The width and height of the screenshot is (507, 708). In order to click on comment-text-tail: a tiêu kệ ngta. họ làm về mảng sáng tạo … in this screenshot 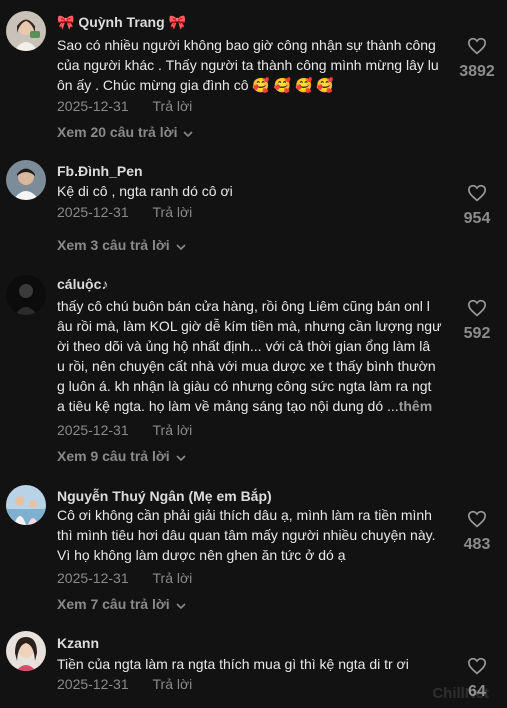, I will do `click(228, 406)`.